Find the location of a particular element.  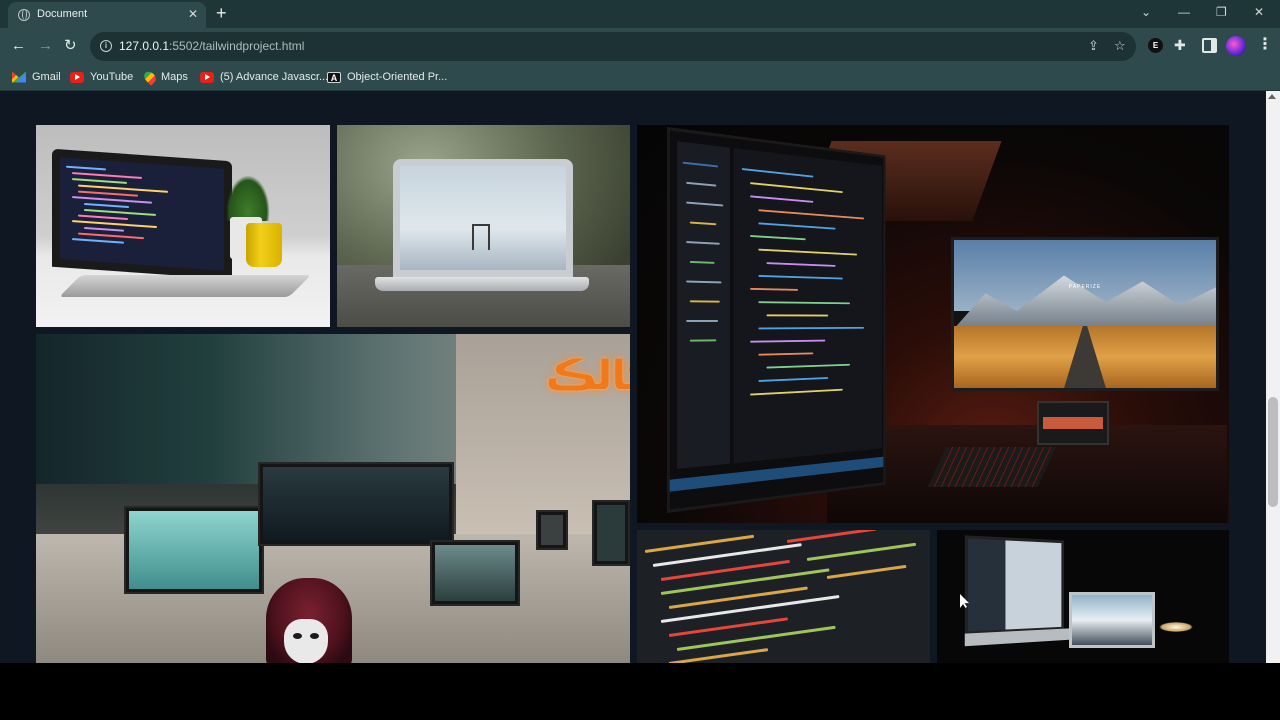

scroll-up-arrow-icon is located at coordinates (1272, 96).